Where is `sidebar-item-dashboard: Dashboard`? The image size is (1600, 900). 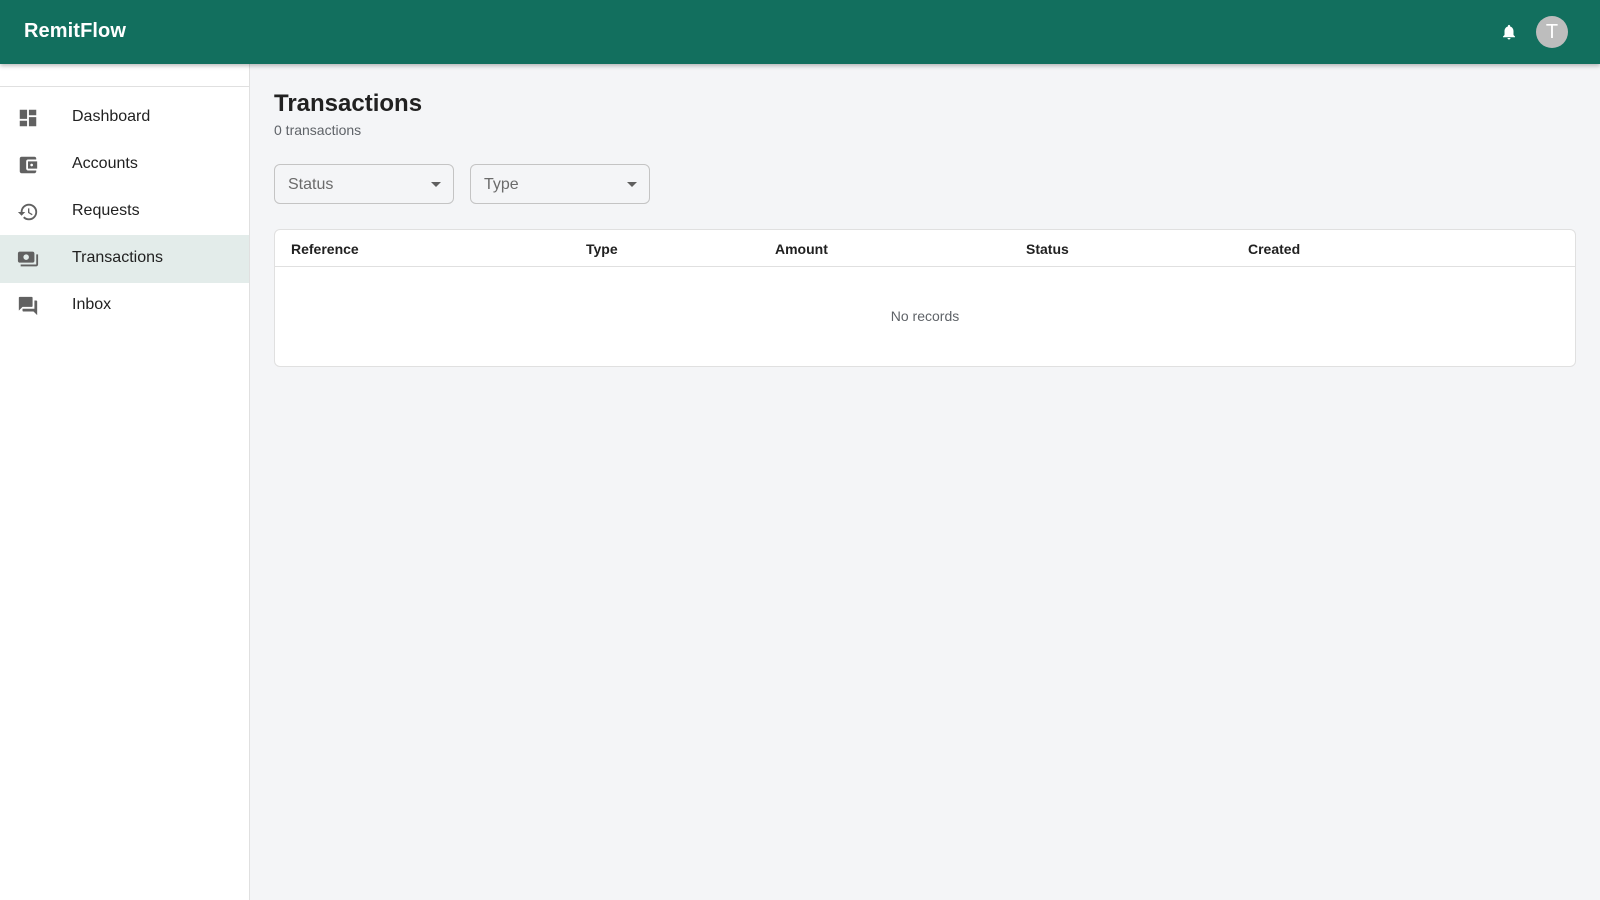
sidebar-item-dashboard: Dashboard is located at coordinates (124, 118).